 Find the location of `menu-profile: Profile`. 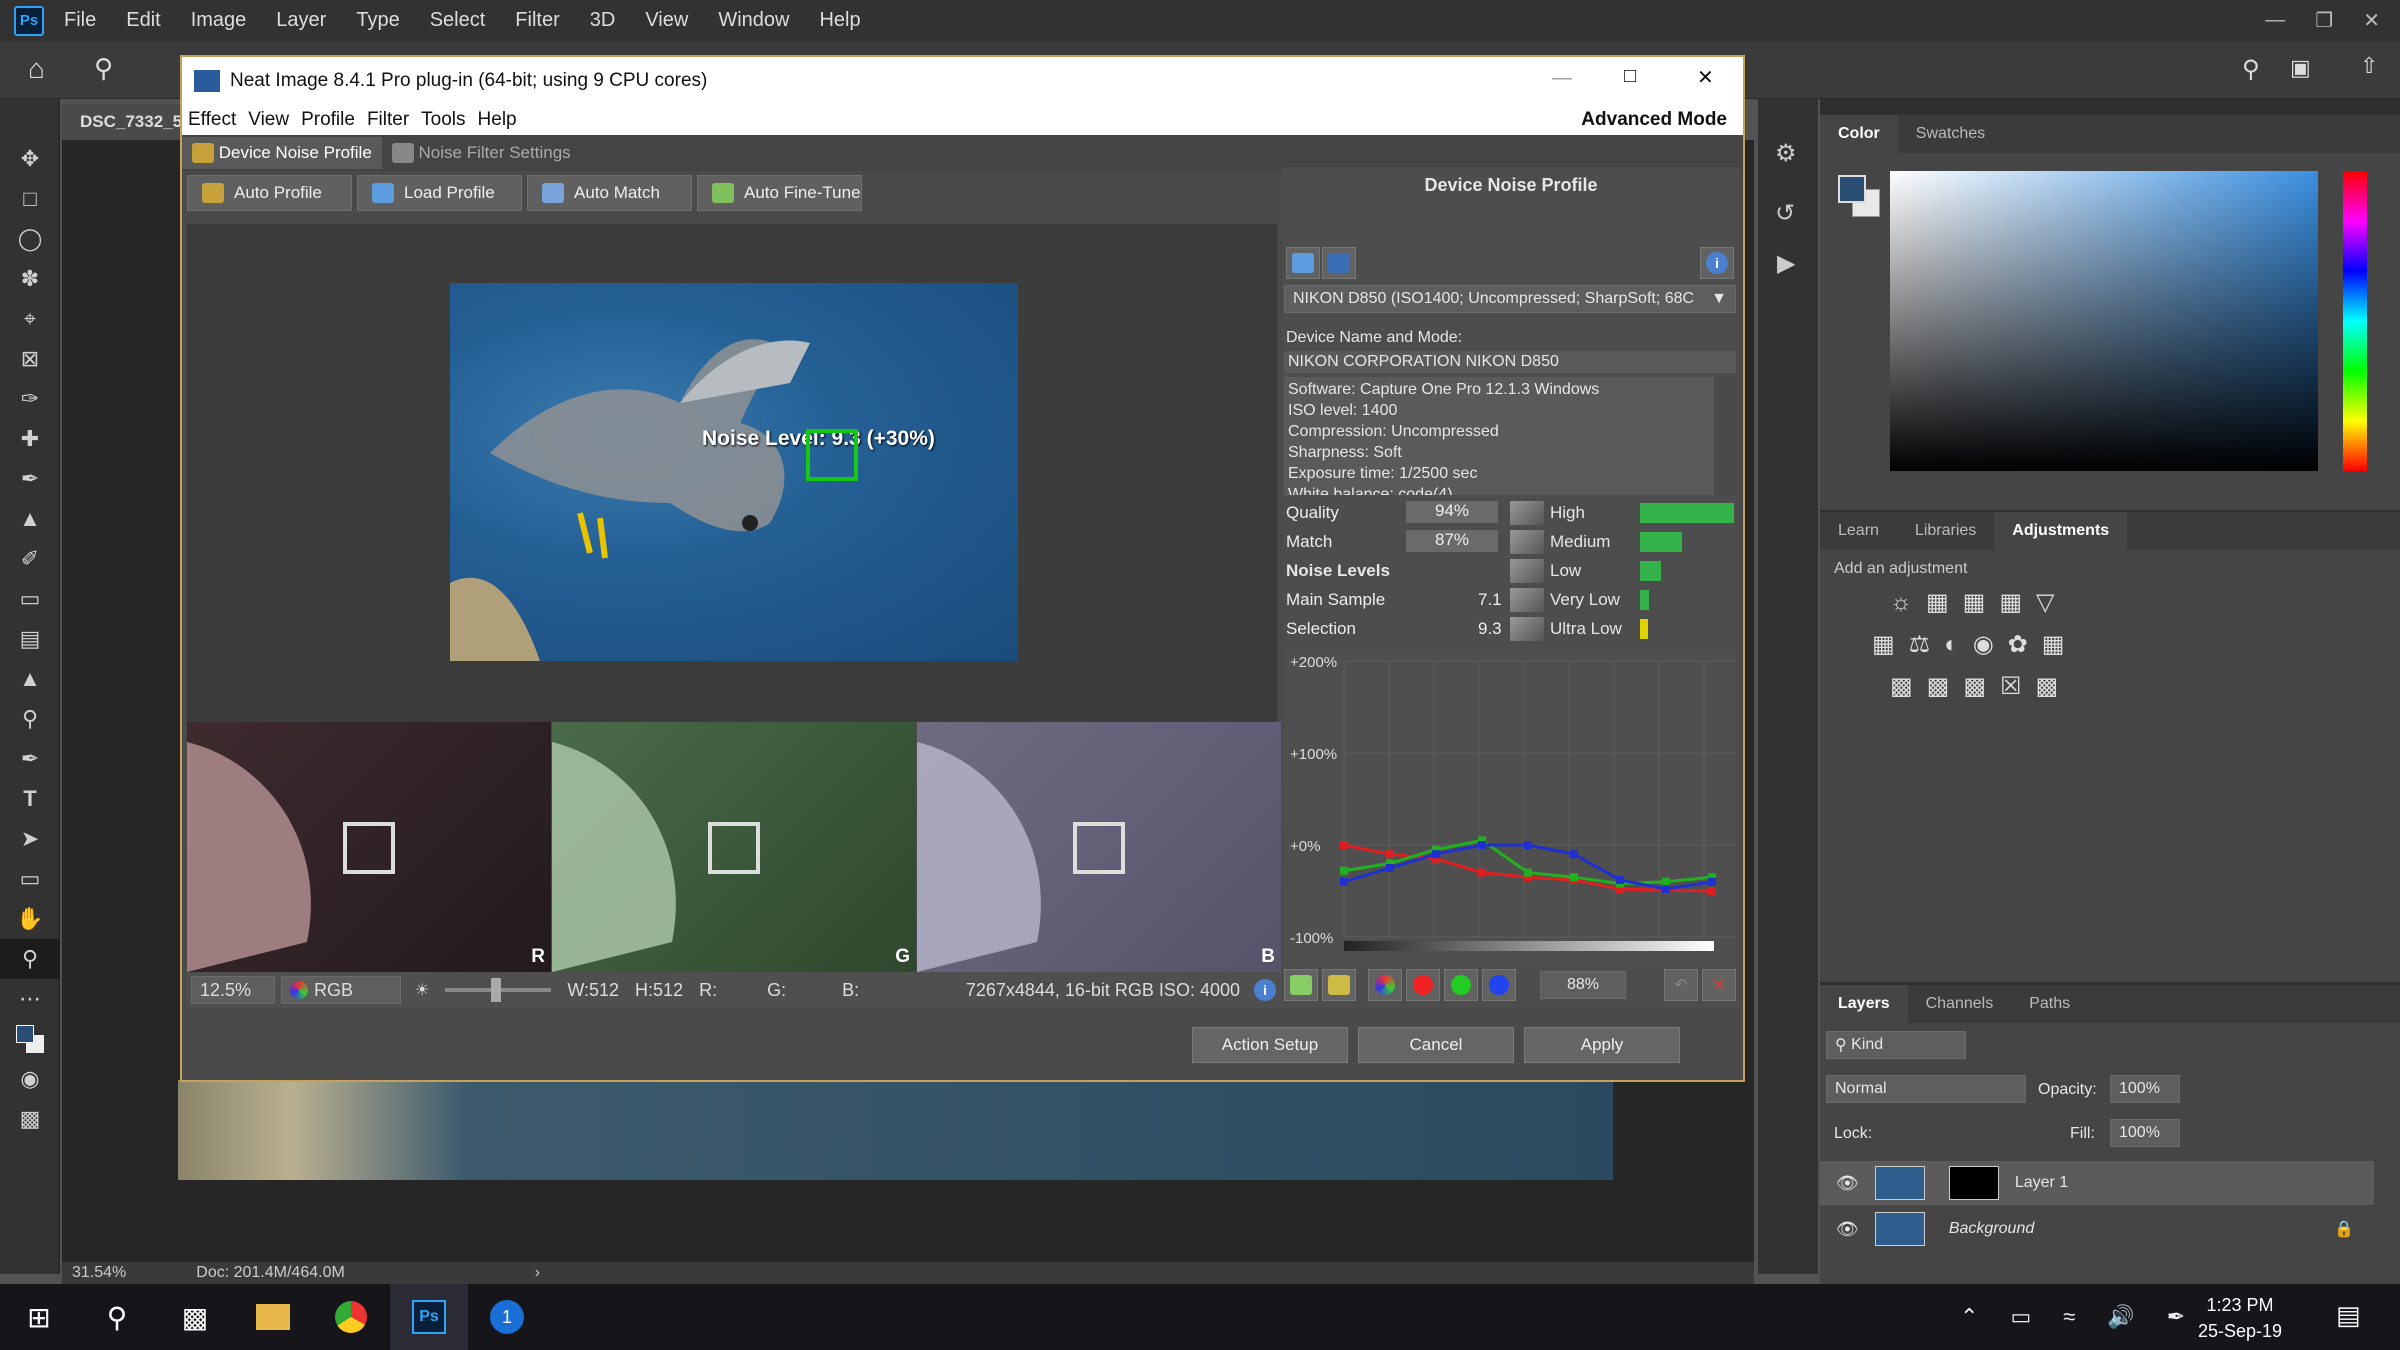

menu-profile: Profile is located at coordinates (328, 120).